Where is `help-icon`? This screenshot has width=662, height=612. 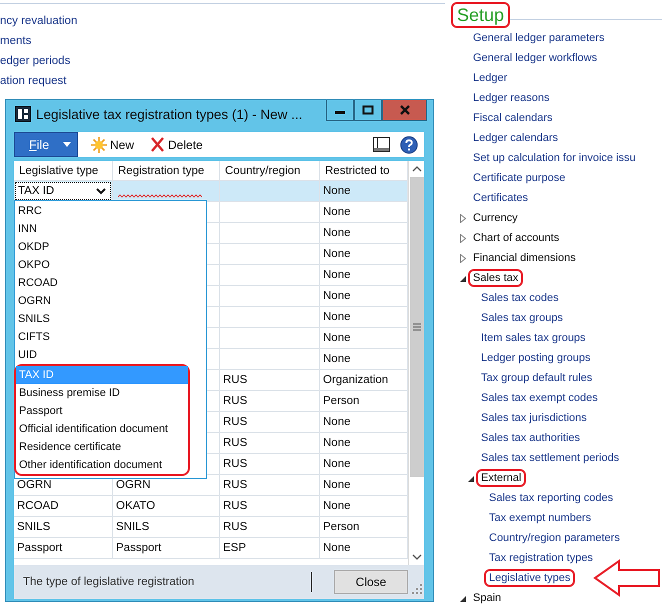 help-icon is located at coordinates (409, 145).